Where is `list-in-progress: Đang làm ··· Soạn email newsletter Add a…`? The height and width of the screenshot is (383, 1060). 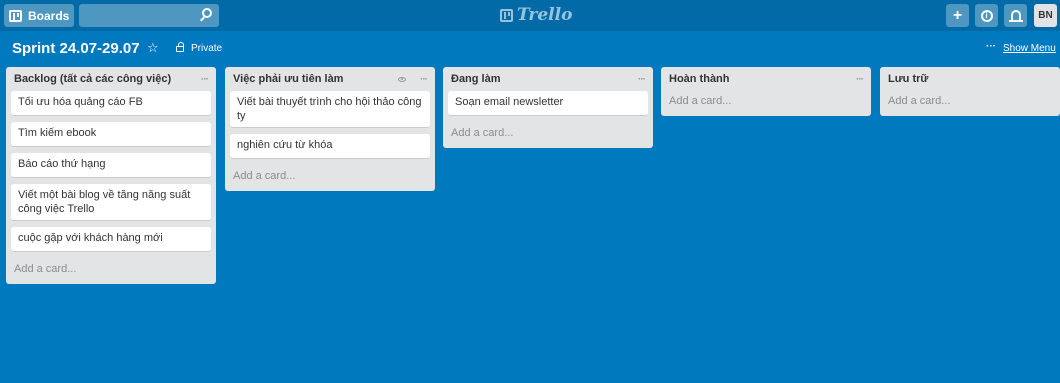 list-in-progress: Đang làm ··· Soạn email newsletter Add a… is located at coordinates (548, 107).